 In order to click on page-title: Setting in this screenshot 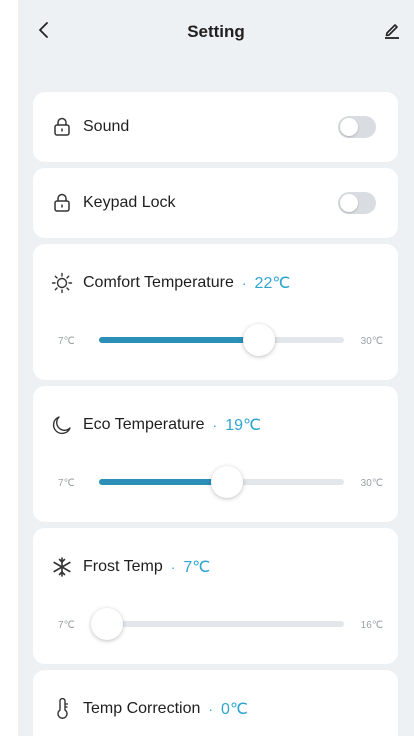, I will do `click(216, 31)`.